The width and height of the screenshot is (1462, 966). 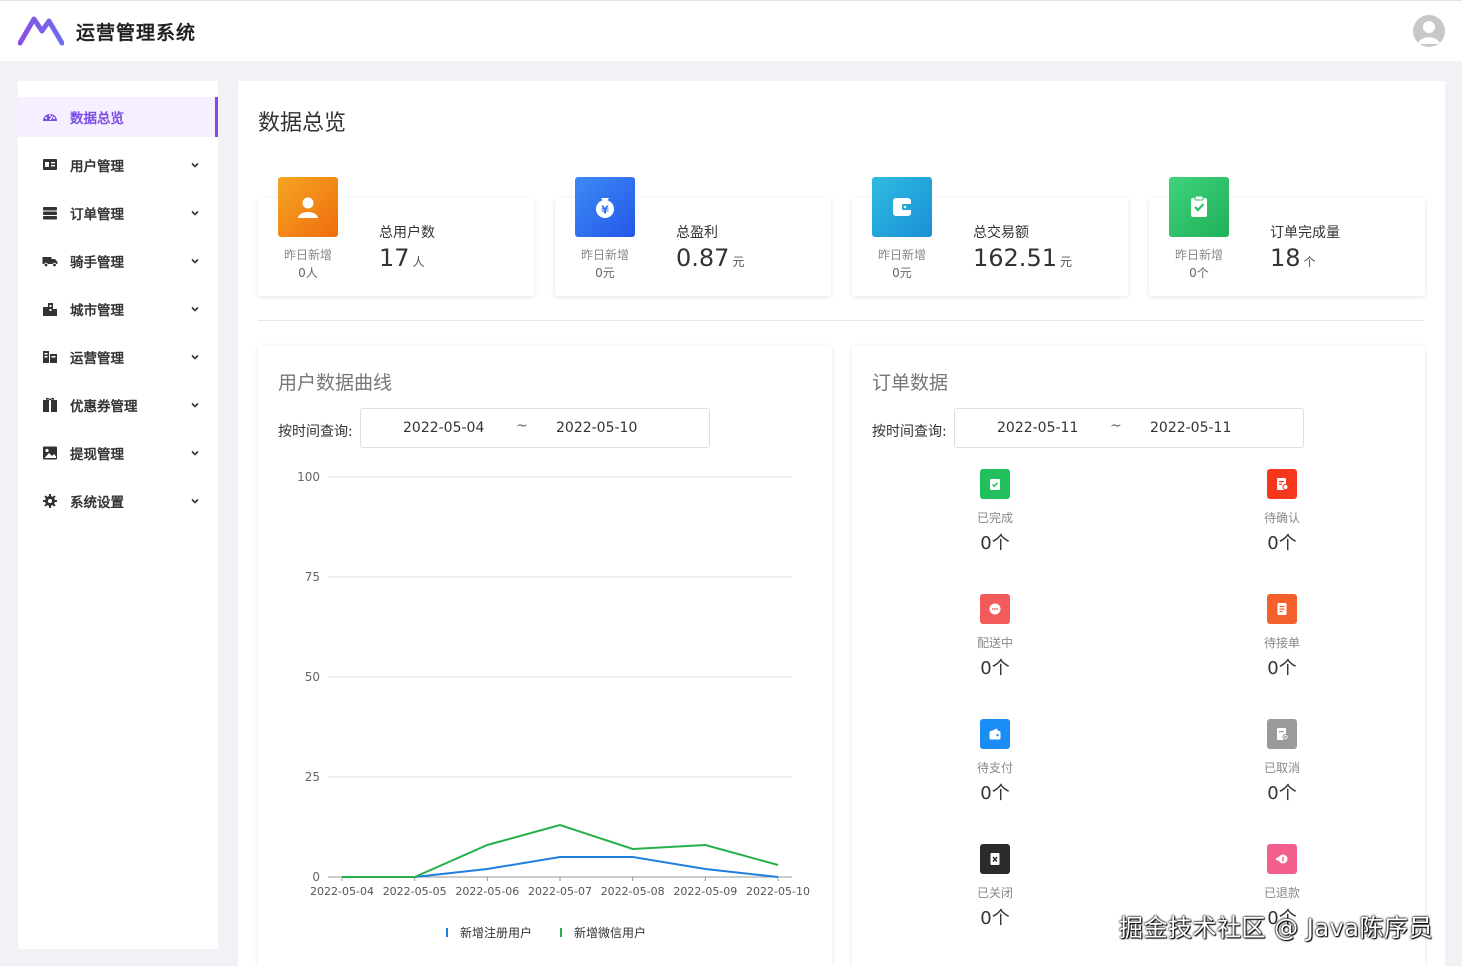 I want to click on legend-marker, so click(x=561, y=932).